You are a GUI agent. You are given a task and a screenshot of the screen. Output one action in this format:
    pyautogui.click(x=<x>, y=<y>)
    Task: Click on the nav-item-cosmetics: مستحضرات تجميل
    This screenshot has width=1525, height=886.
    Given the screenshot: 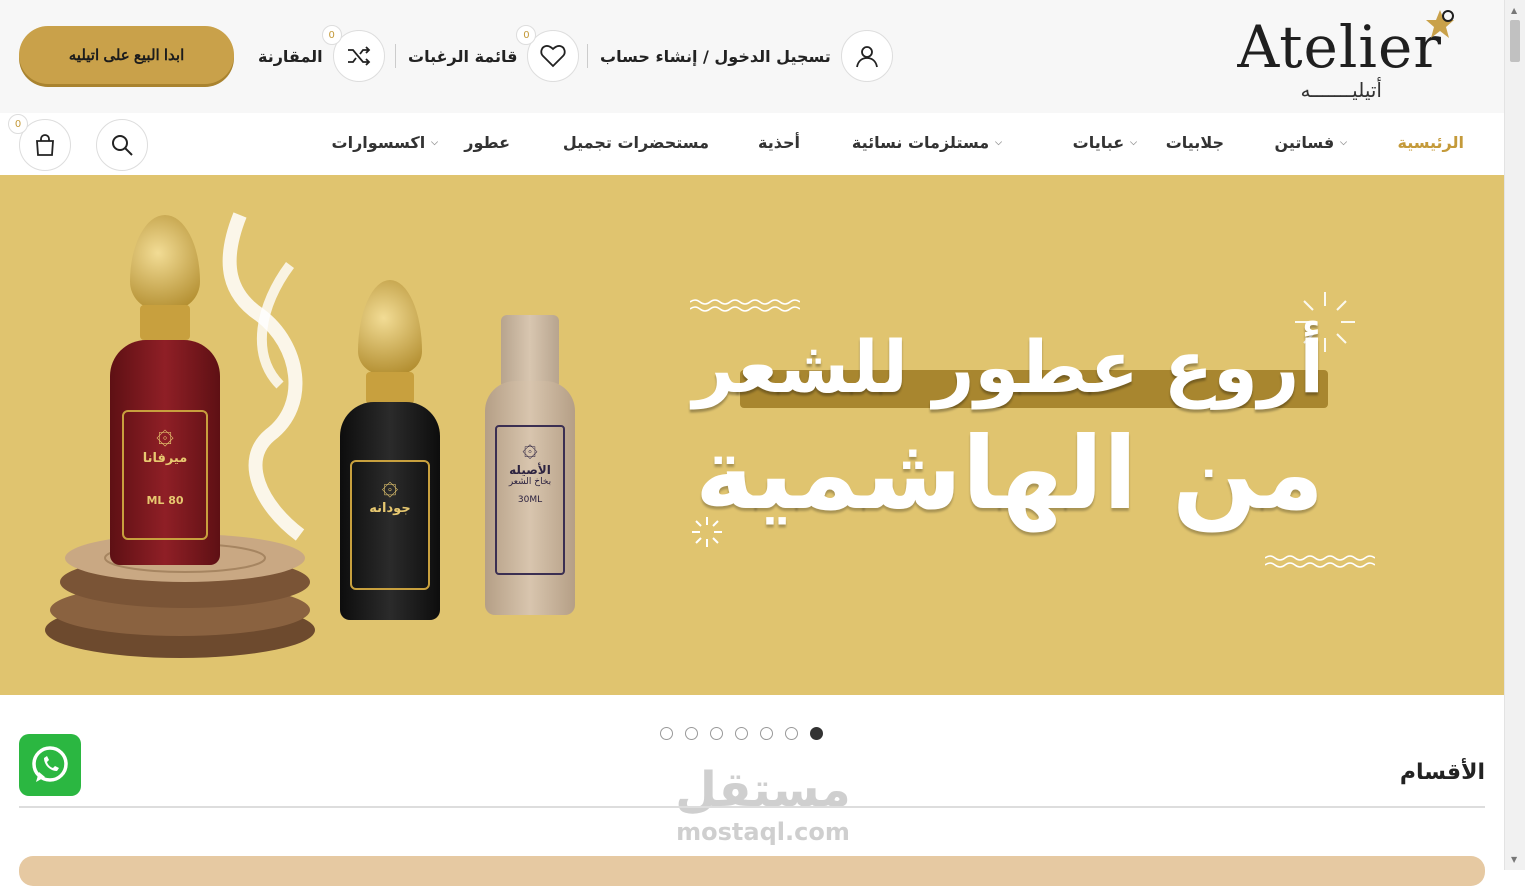 What is the action you would take?
    pyautogui.click(x=636, y=142)
    